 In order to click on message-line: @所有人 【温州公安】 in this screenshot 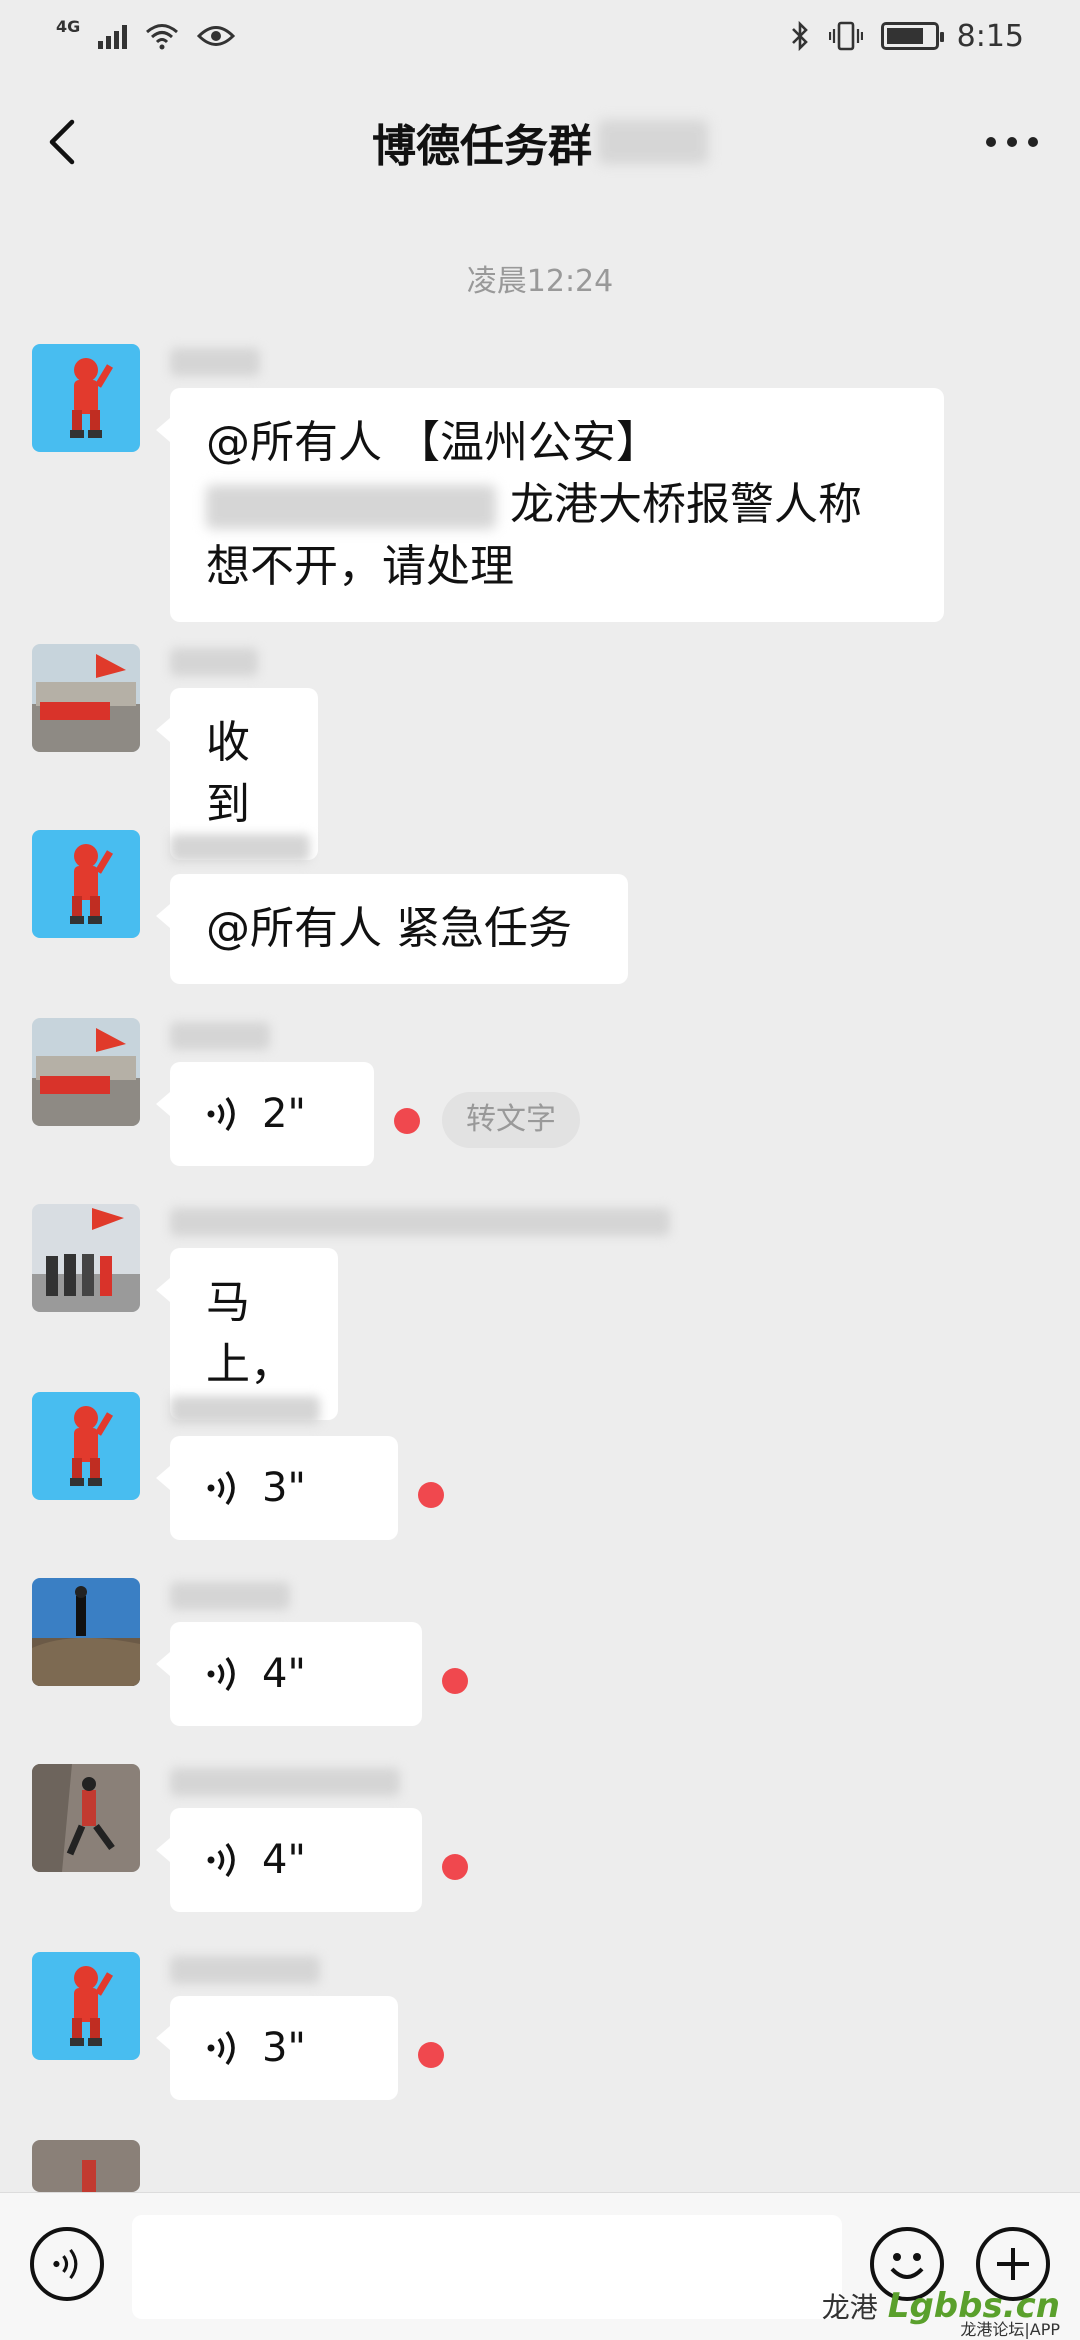, I will do `click(433, 442)`.